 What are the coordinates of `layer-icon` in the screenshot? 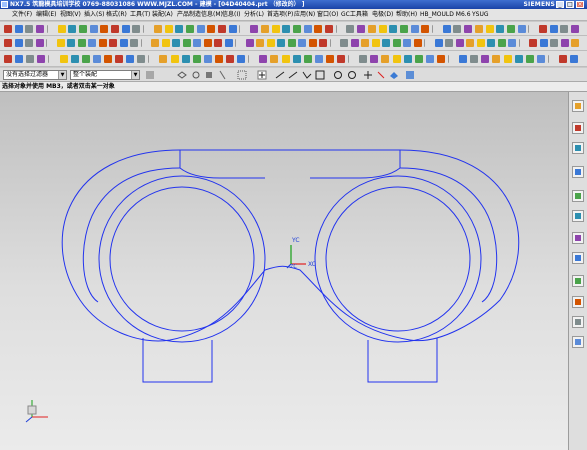 It's located at (410, 75).